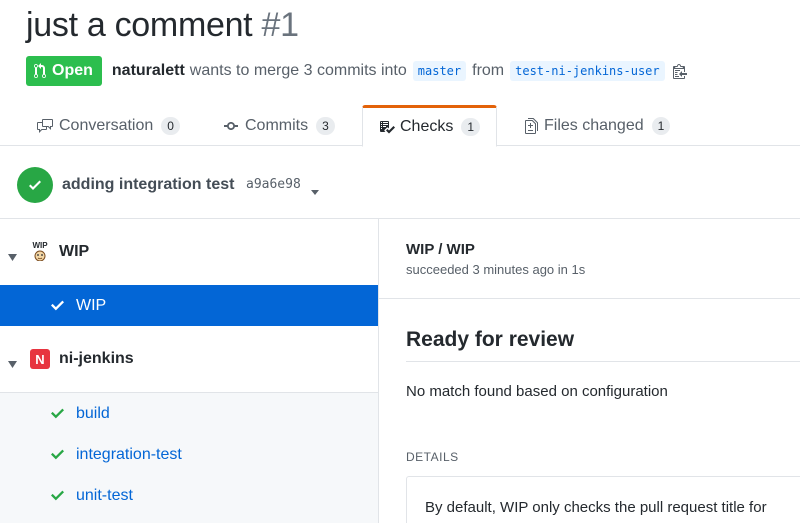 The width and height of the screenshot is (800, 523). What do you see at coordinates (432, 457) in the screenshot?
I see `details-heading: DETAILS` at bounding box center [432, 457].